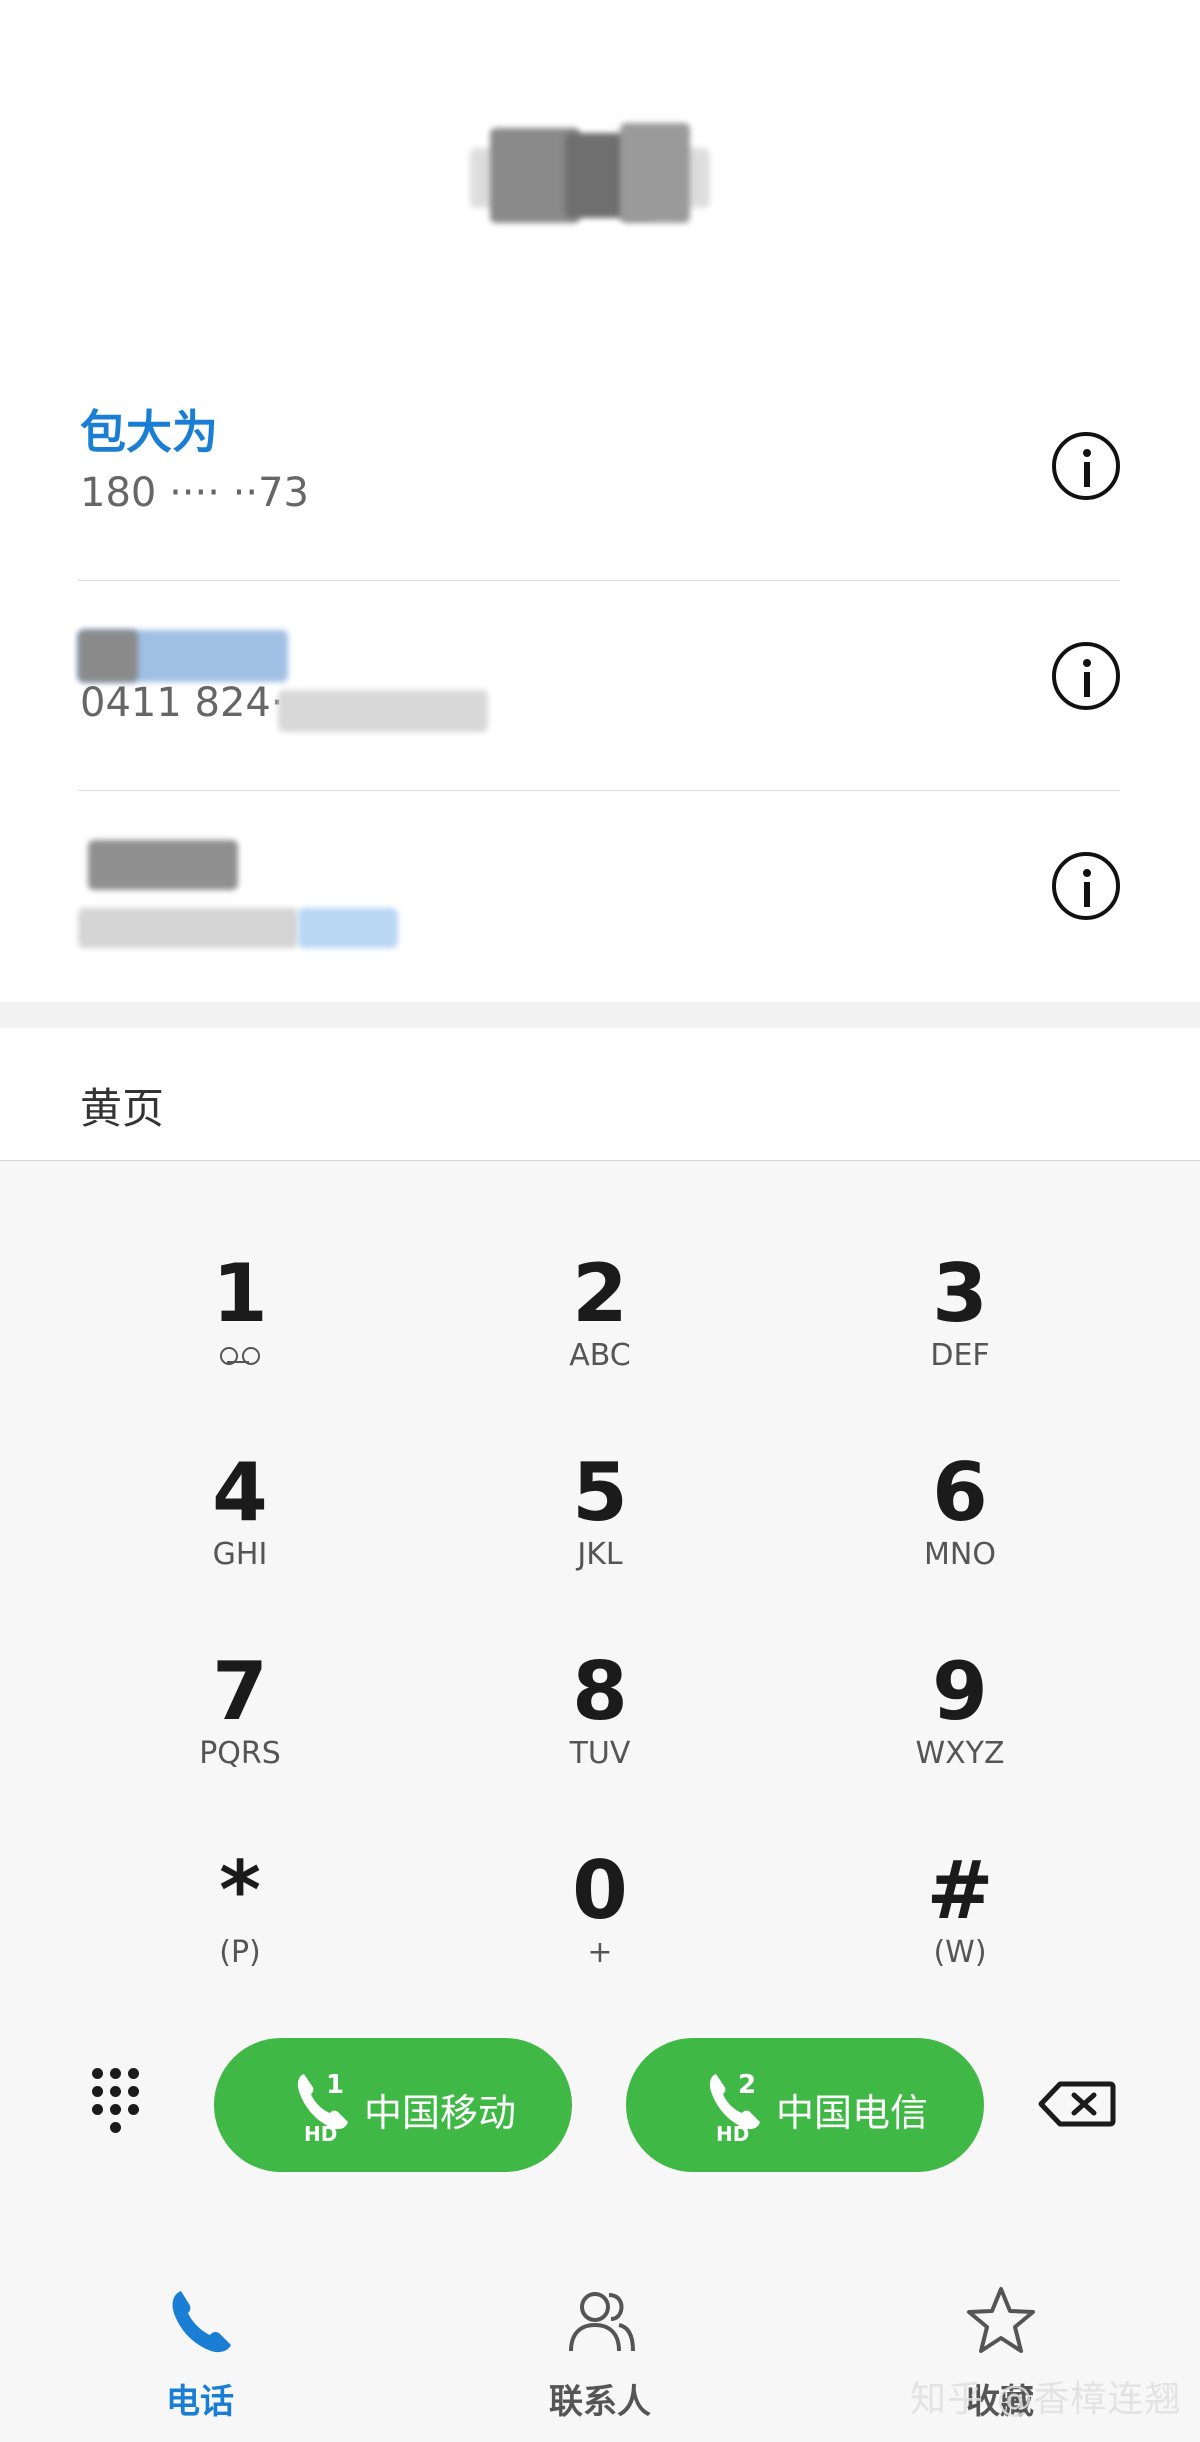 The width and height of the screenshot is (1200, 2442). Describe the element at coordinates (240, 1952) in the screenshot. I see `key-letters: (P)` at that location.